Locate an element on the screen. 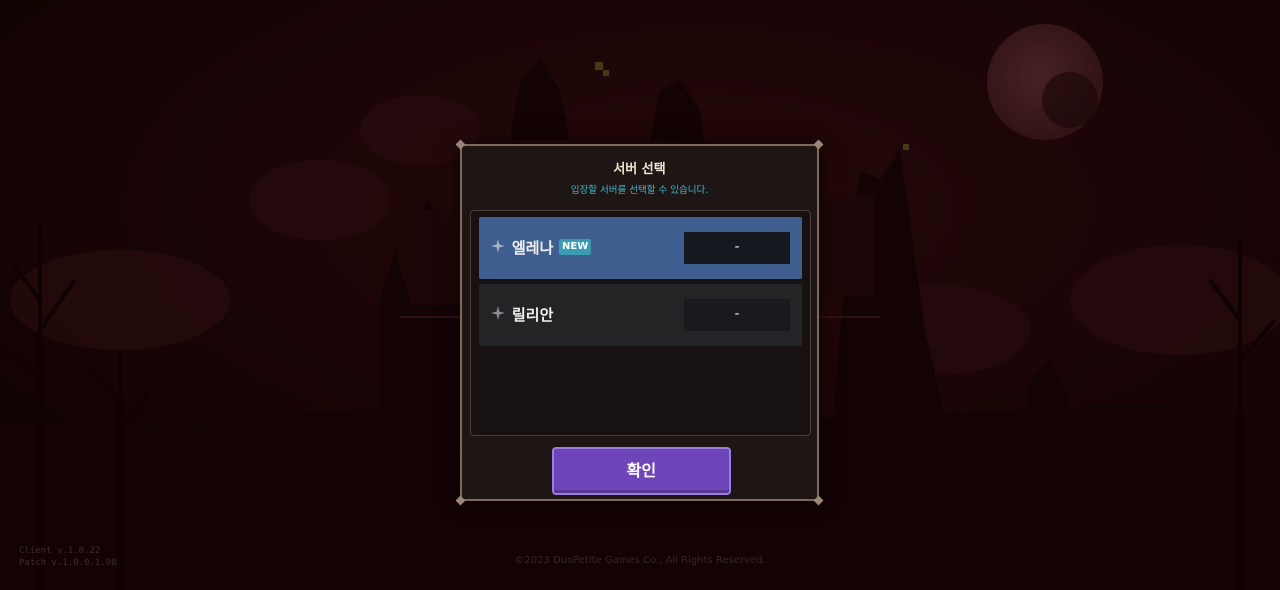  server-row-elena: 엘레나 NEW - is located at coordinates (640, 248).